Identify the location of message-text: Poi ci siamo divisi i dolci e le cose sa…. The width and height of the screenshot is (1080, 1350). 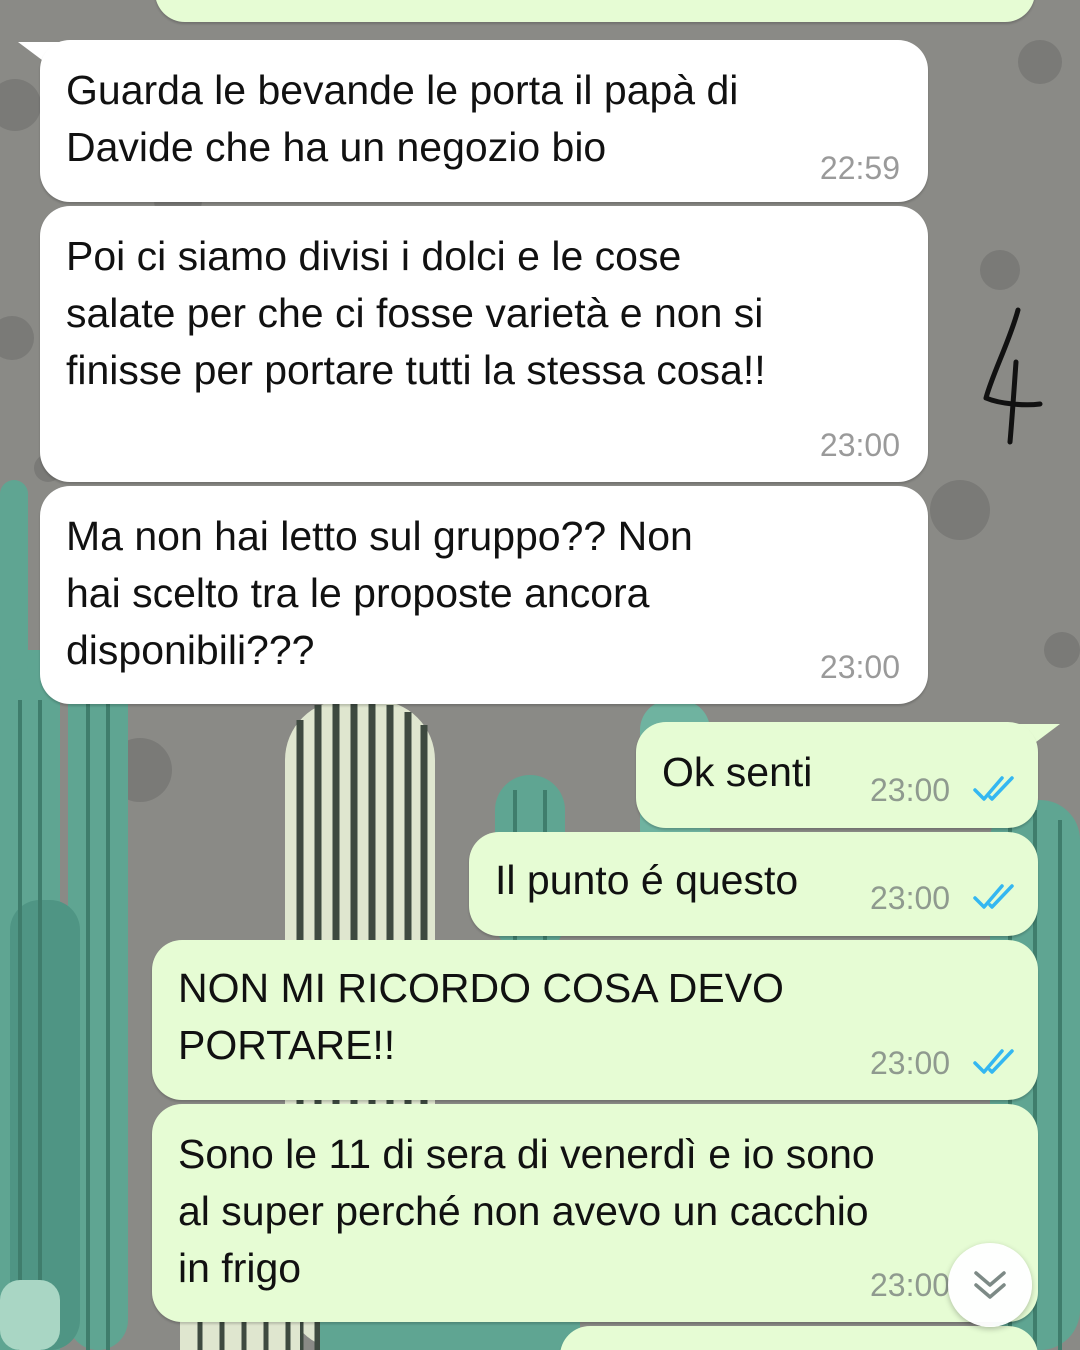
(416, 313).